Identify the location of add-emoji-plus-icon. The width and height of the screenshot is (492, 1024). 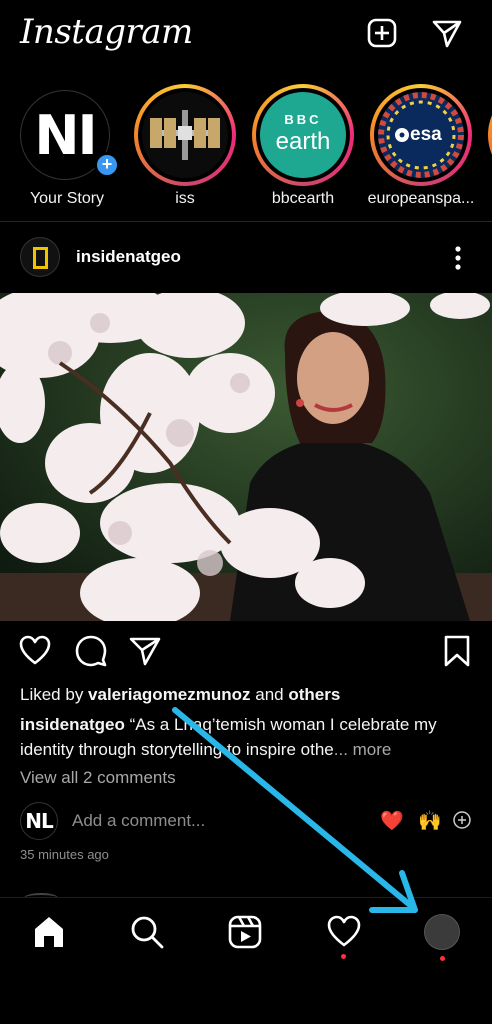
(462, 820).